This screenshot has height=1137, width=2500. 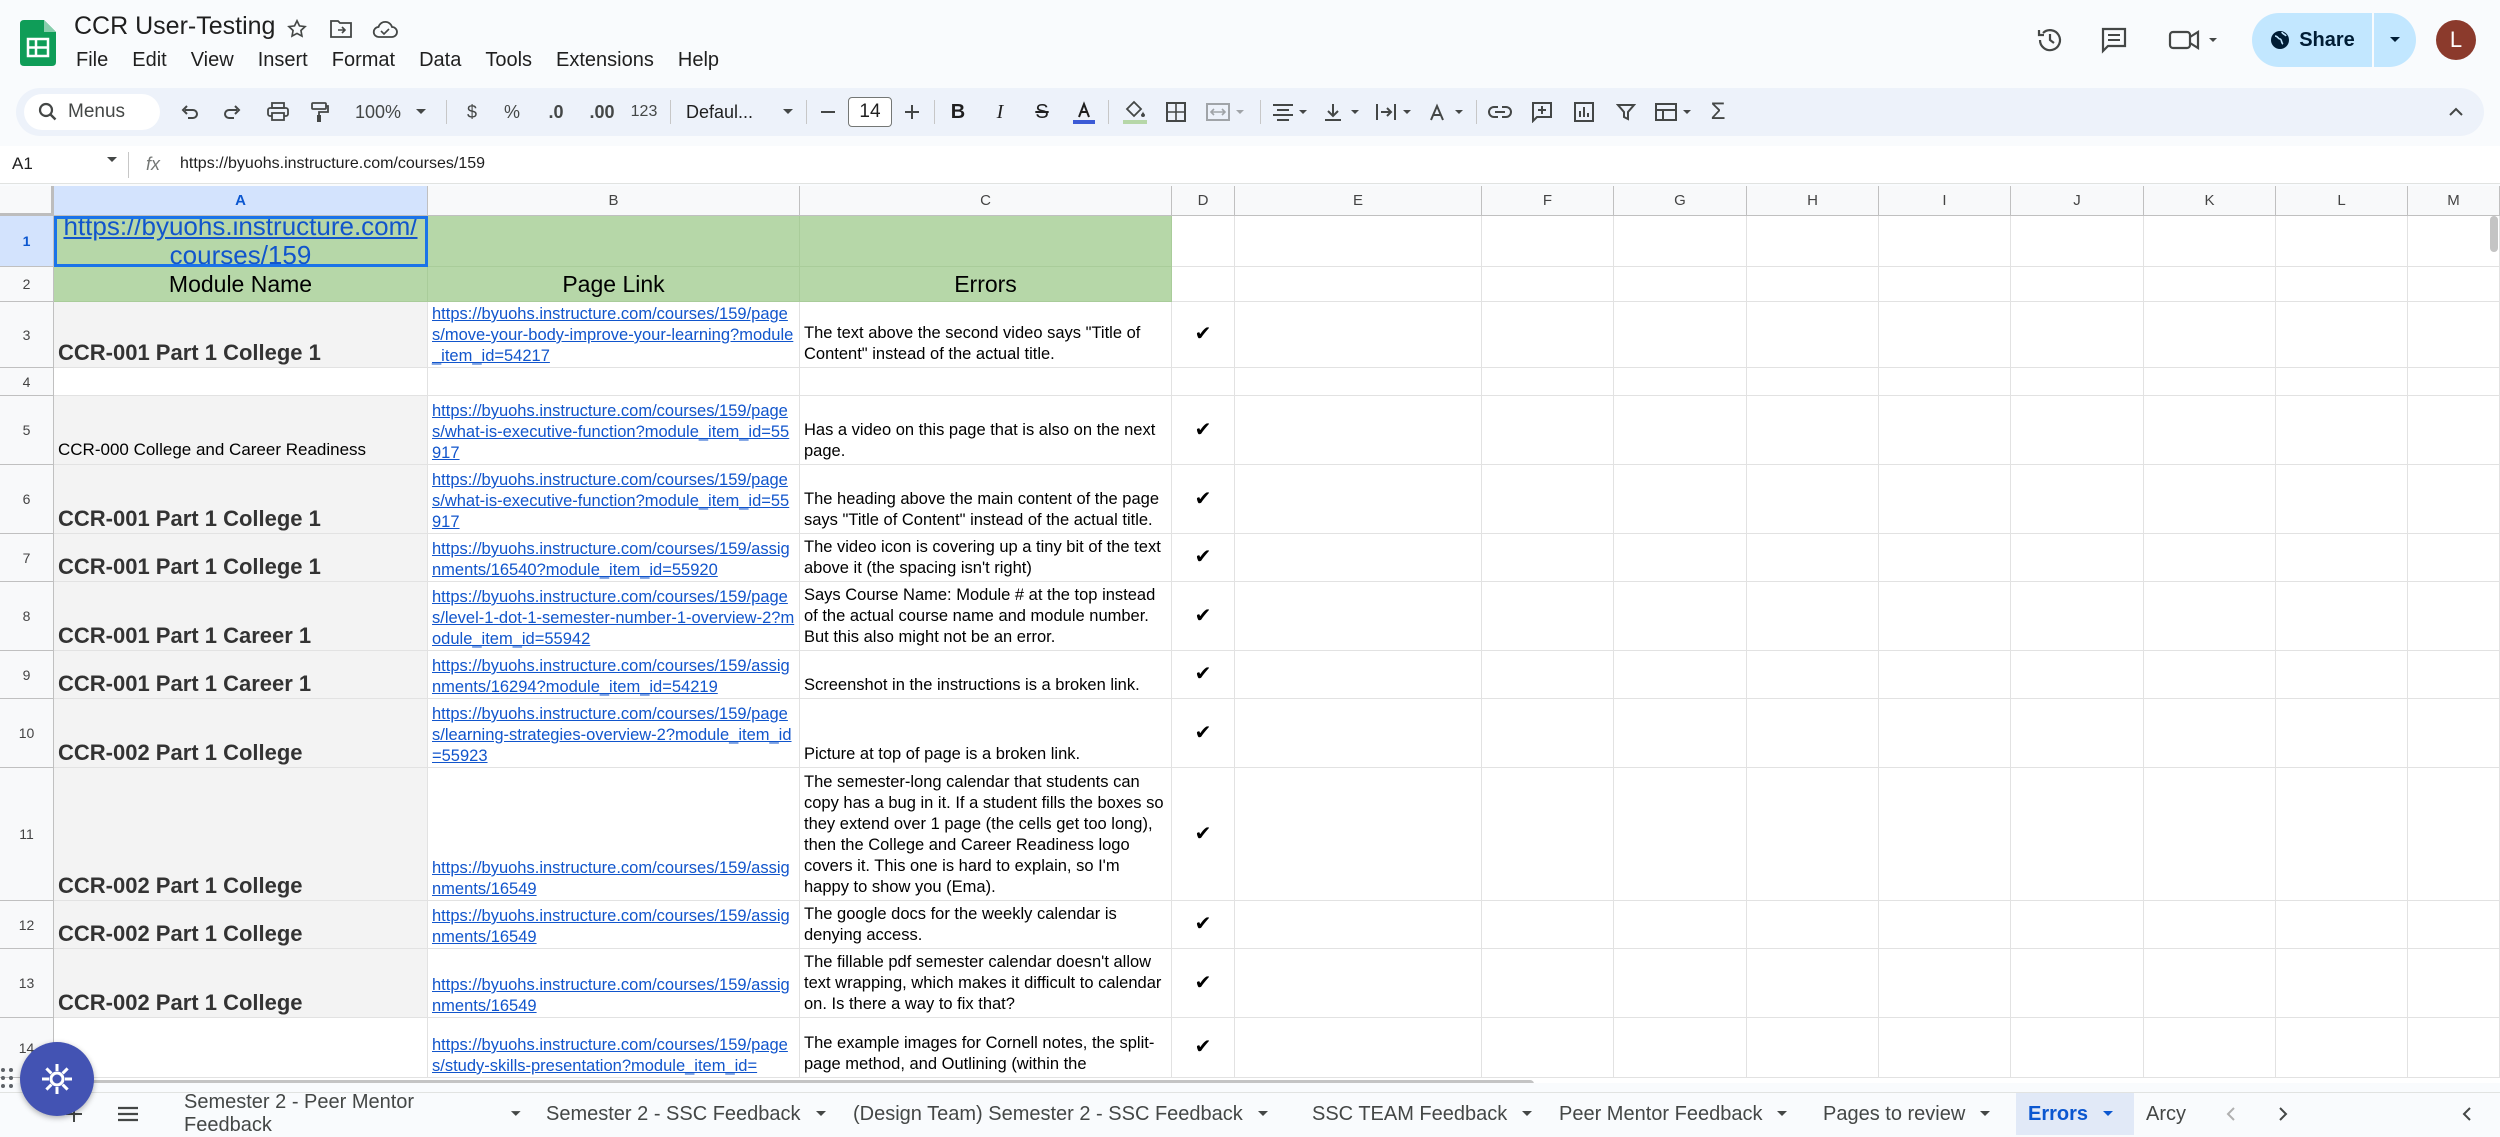 What do you see at coordinates (614, 382) in the screenshot?
I see `page-link-cell` at bounding box center [614, 382].